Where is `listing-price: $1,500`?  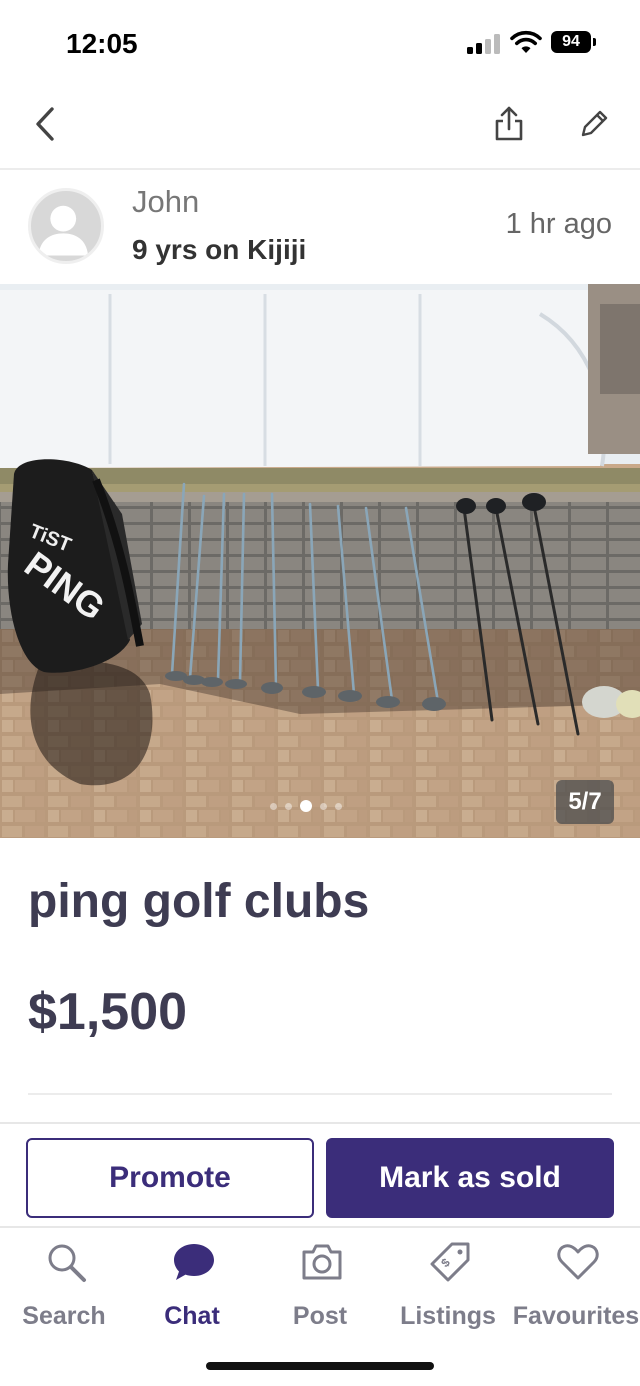
listing-price: $1,500 is located at coordinates (108, 1012).